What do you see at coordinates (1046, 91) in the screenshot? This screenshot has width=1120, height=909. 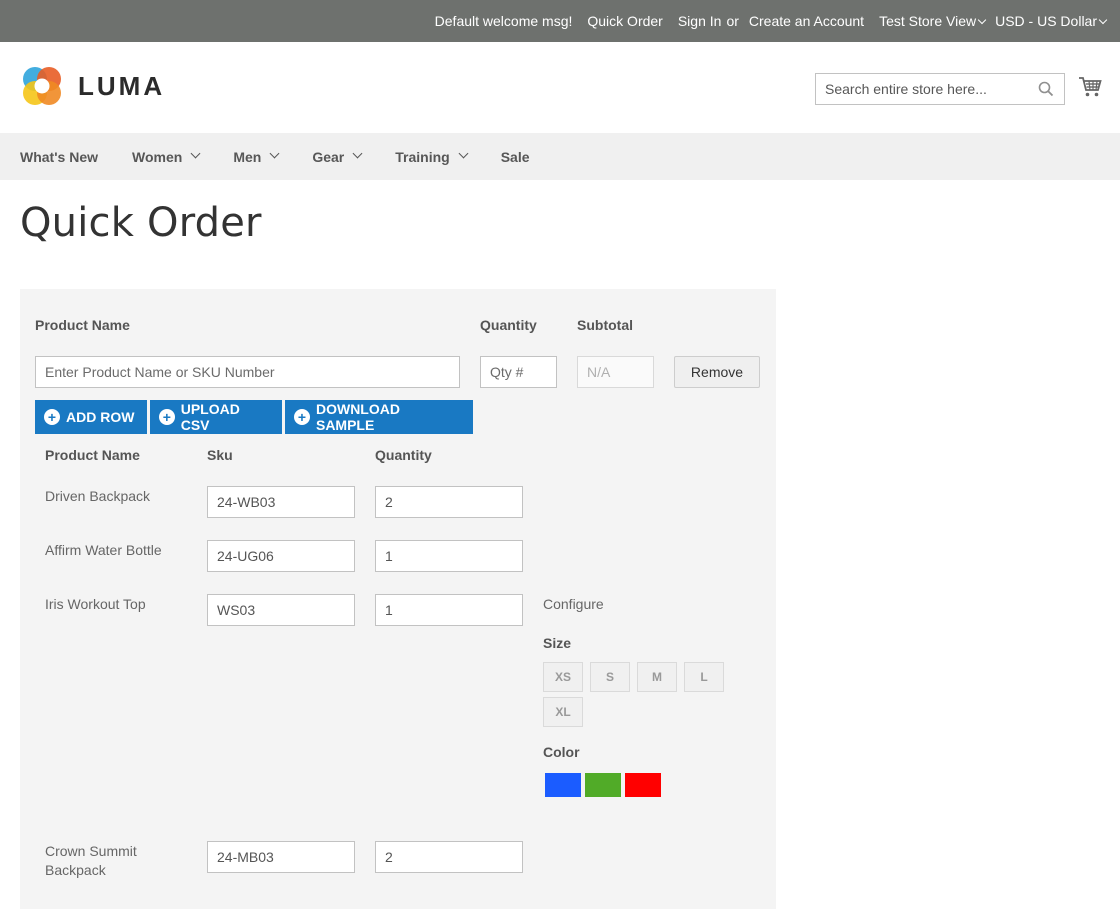 I see `search-icon` at bounding box center [1046, 91].